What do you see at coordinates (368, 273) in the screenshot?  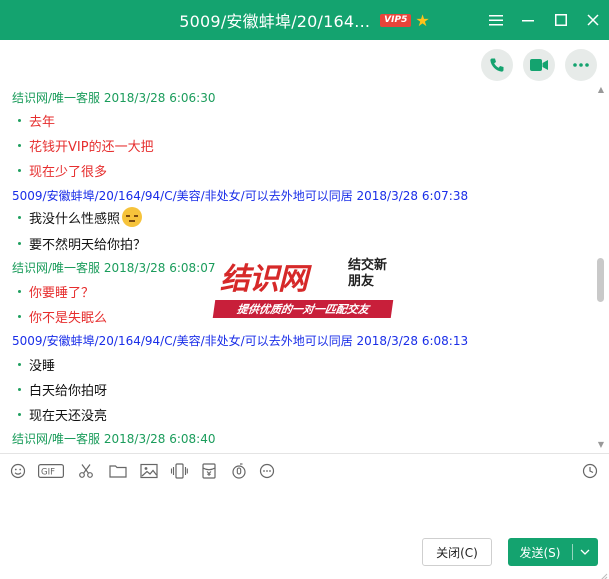 I see `watermark-slogan-side: 结交新朋友` at bounding box center [368, 273].